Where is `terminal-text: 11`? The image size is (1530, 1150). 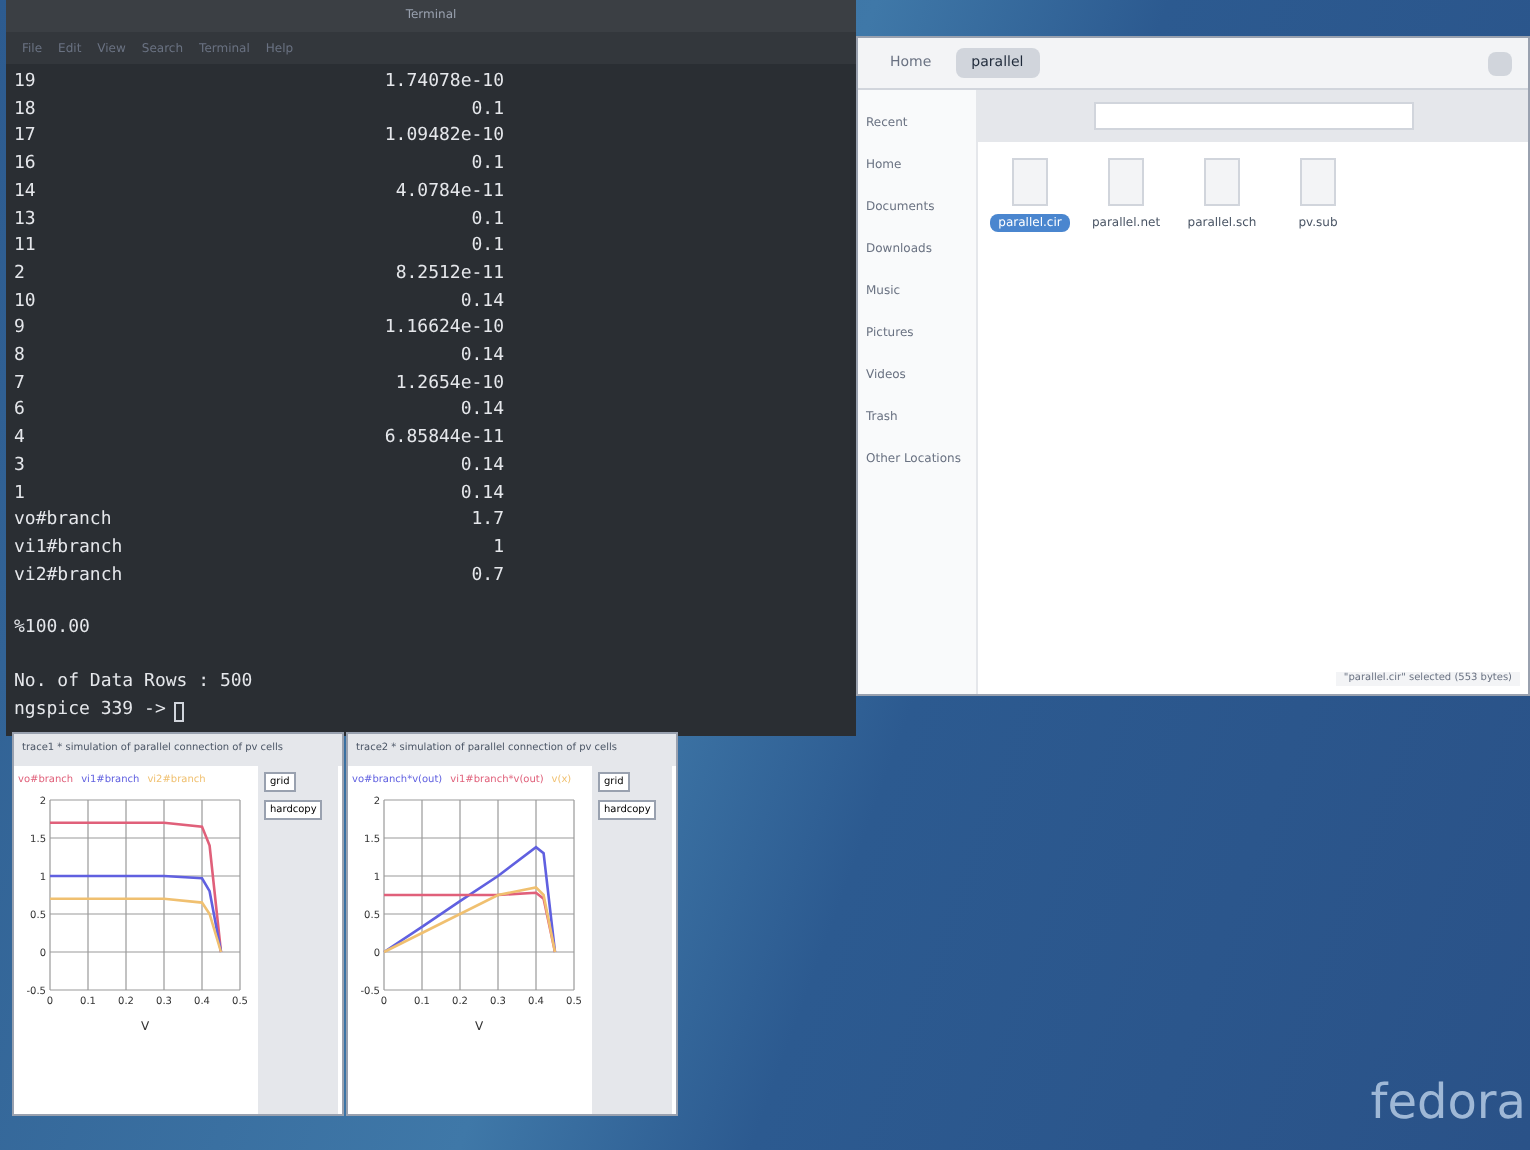 terminal-text: 11 is located at coordinates (25, 247).